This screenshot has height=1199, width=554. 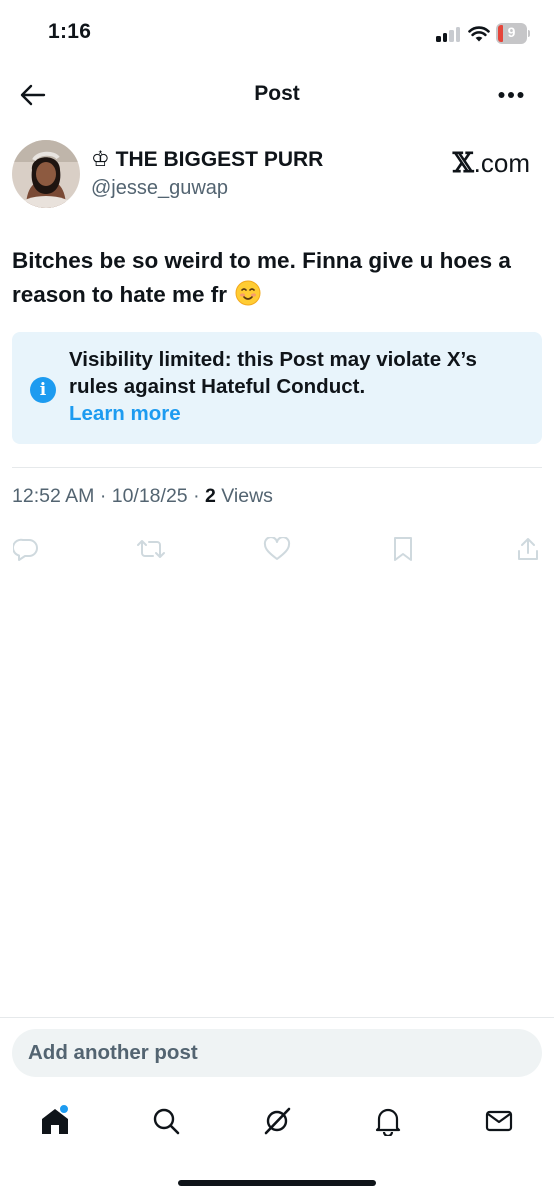 I want to click on page-title: Post, so click(x=277, y=93).